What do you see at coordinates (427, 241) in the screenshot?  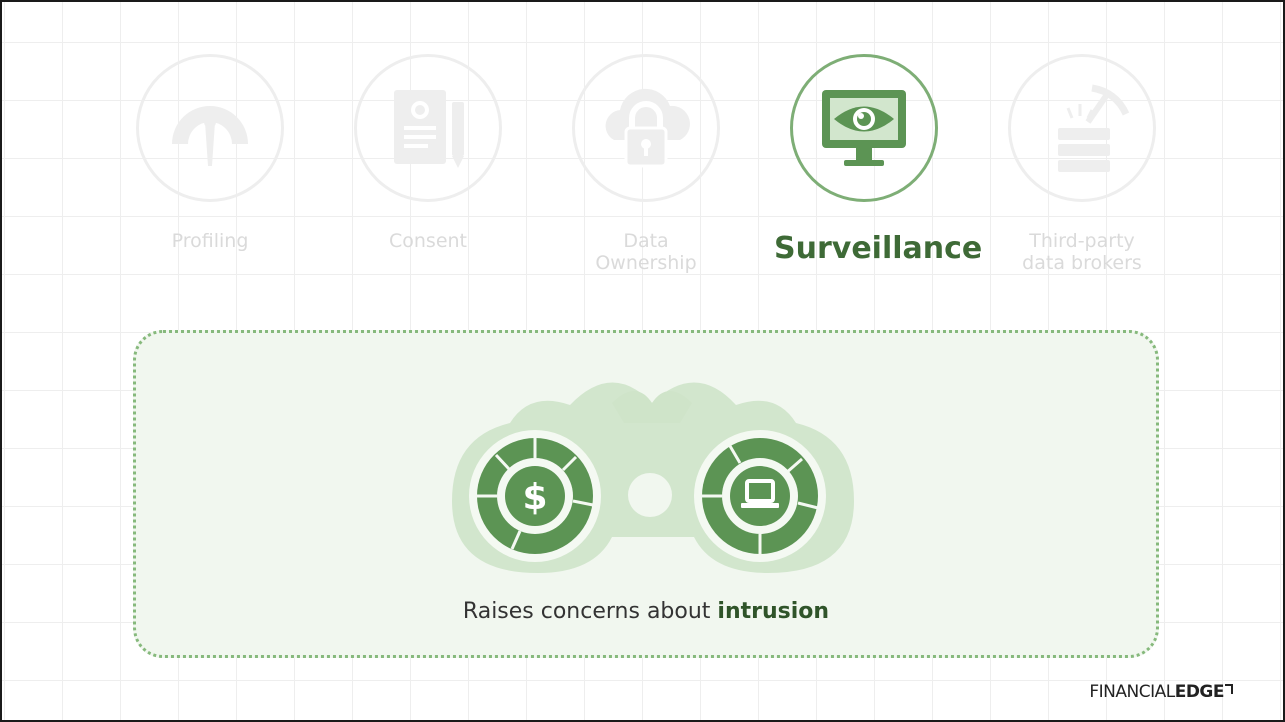 I see `topic-label: Consent` at bounding box center [427, 241].